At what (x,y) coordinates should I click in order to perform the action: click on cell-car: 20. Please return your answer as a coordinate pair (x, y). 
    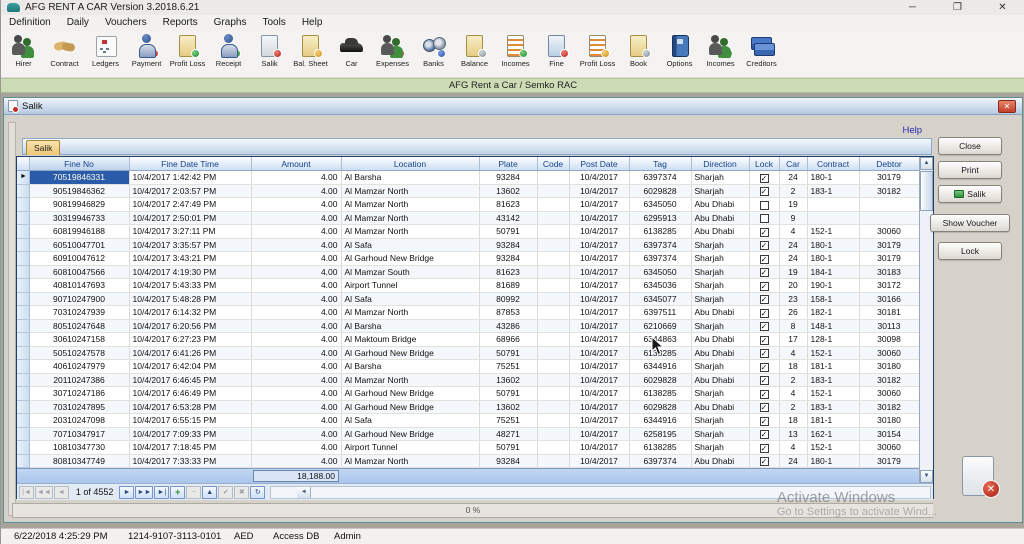
    Looking at the image, I should click on (793, 285).